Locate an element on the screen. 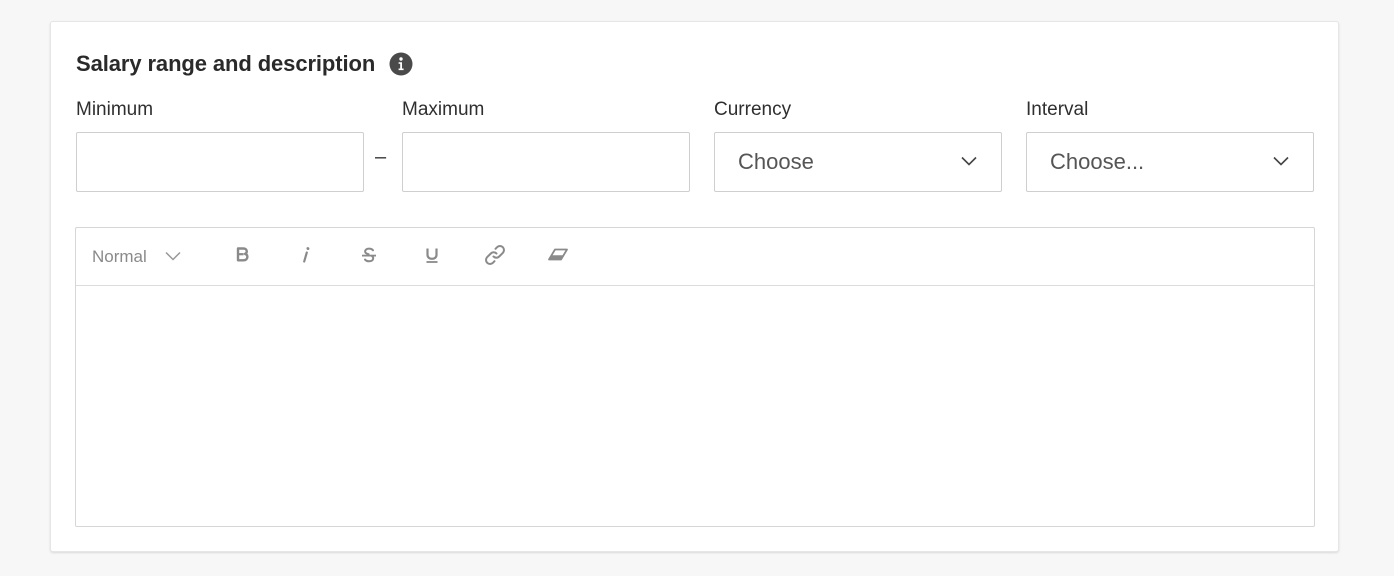 Image resolution: width=1394 pixels, height=576 pixels. section-title: Salary range and description is located at coordinates (226, 63).